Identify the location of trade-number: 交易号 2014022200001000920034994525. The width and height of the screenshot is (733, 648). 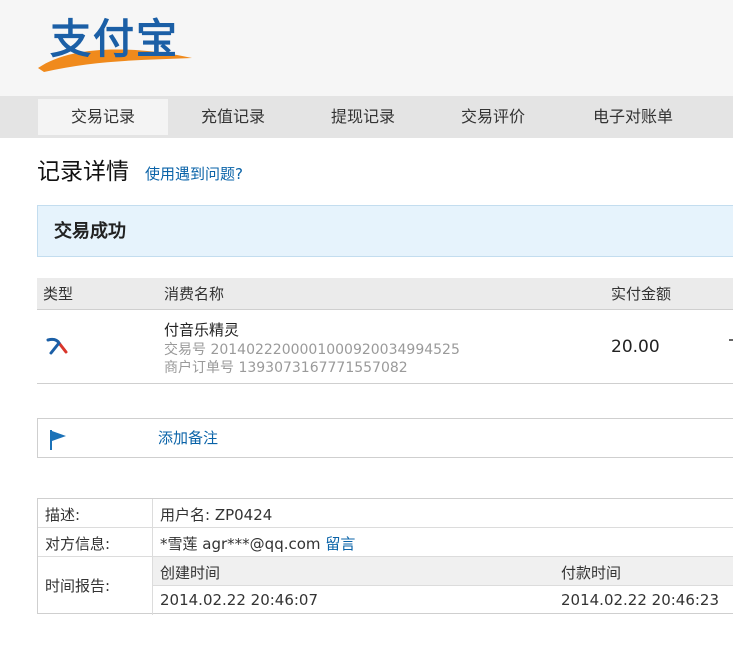
(312, 350).